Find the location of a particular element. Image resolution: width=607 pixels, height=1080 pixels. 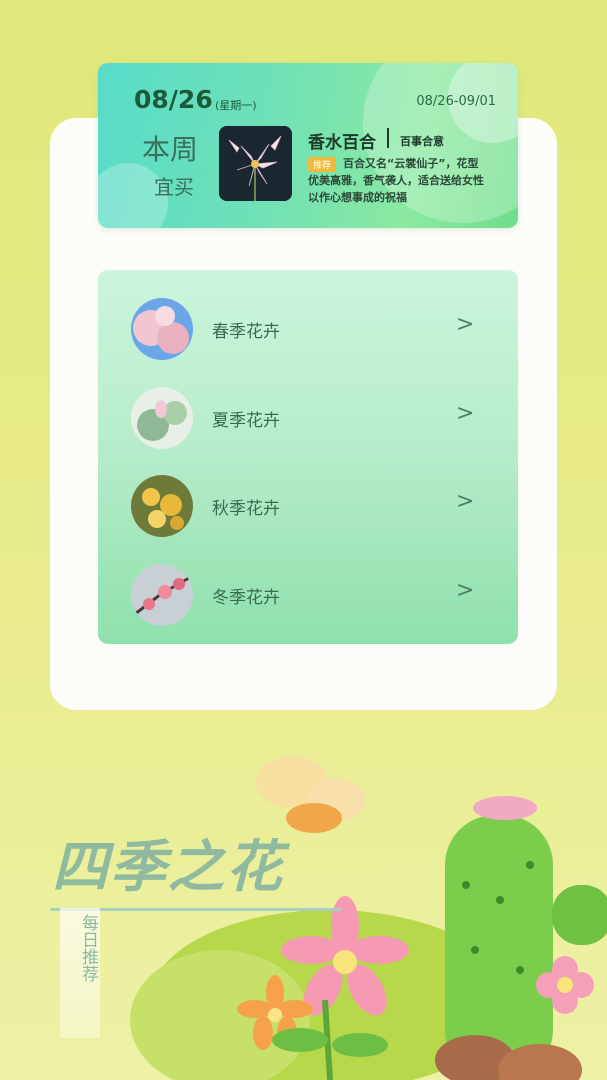

season-item-summer: 夏季花卉 > is located at coordinates (308, 418).